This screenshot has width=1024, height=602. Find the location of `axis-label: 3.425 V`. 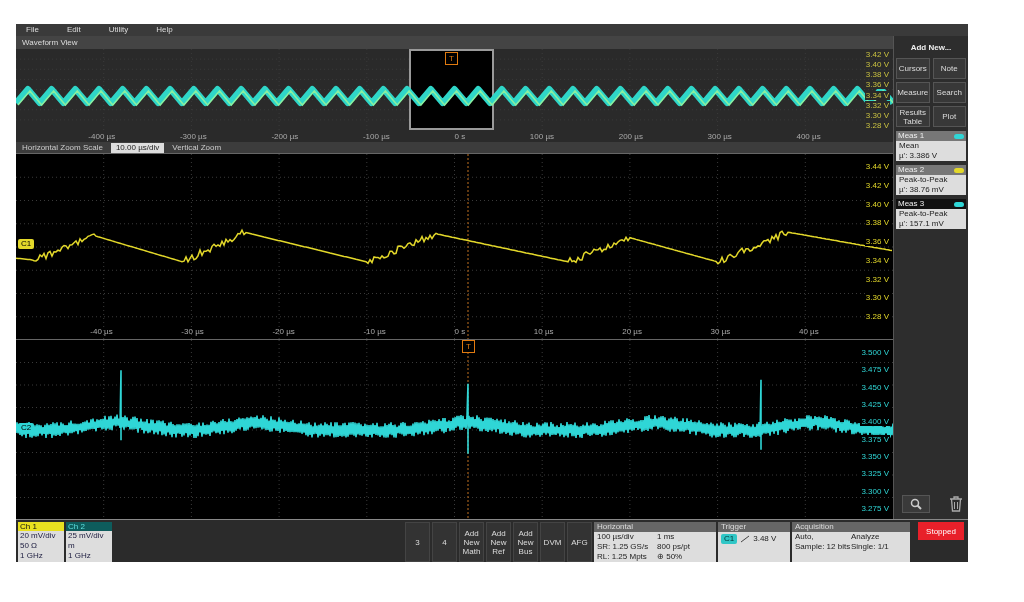

axis-label: 3.425 V is located at coordinates (875, 404).